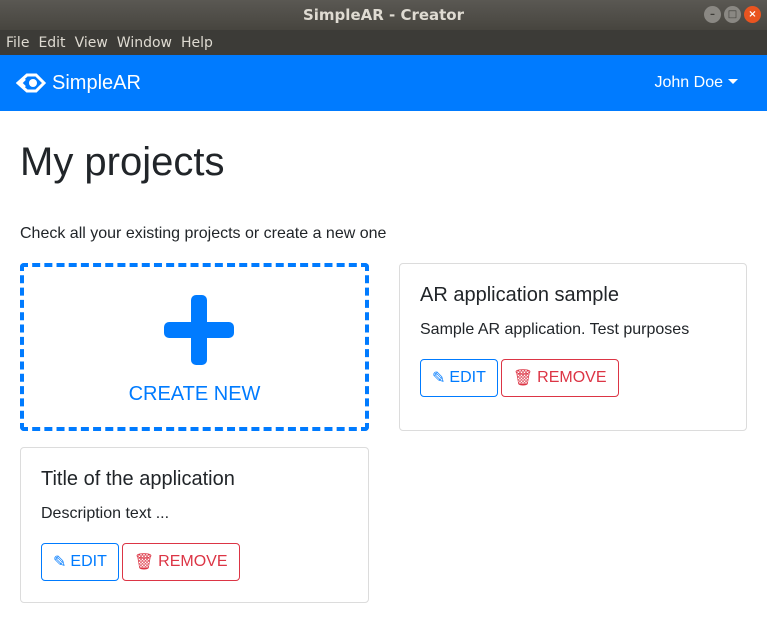 The height and width of the screenshot is (622, 767). What do you see at coordinates (96, 82) in the screenshot?
I see `brand-name: SimpleAR` at bounding box center [96, 82].